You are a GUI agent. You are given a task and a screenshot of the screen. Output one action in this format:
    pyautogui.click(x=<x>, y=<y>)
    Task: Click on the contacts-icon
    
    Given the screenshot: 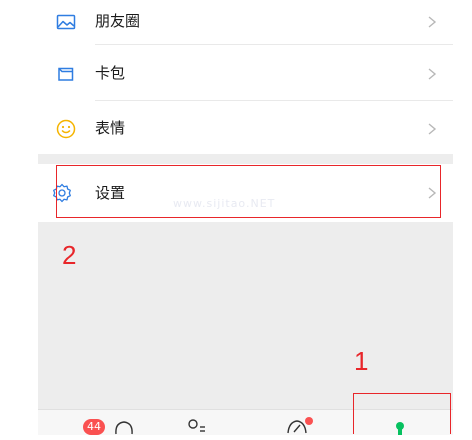 What is the action you would take?
    pyautogui.click(x=198, y=428)
    